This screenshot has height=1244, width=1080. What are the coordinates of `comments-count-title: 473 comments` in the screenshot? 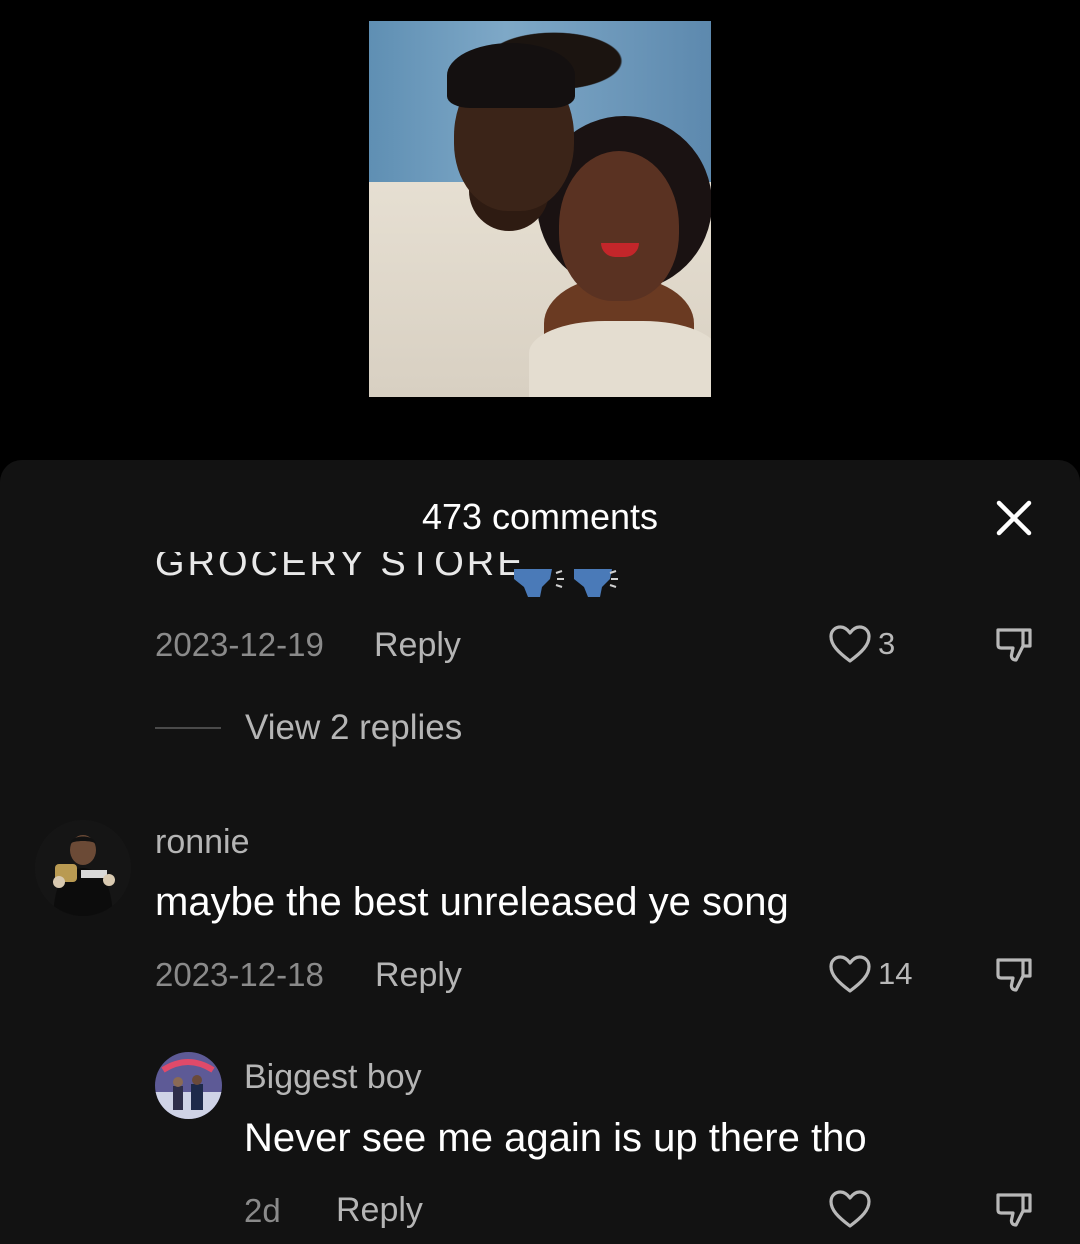 It's located at (540, 516).